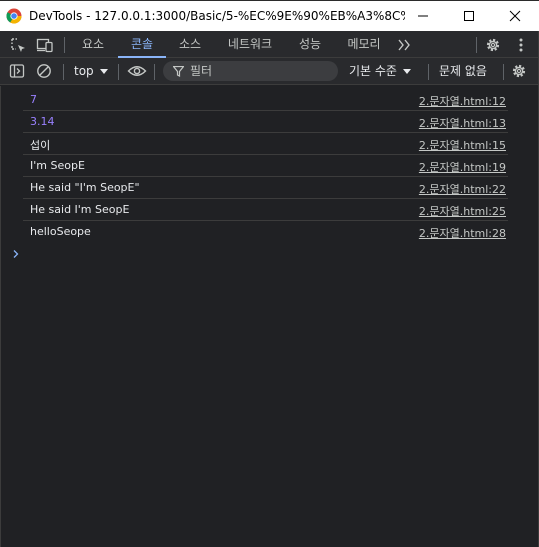 The image size is (539, 547). What do you see at coordinates (462, 233) in the screenshot?
I see `source-link: 2.문자열.html:28` at bounding box center [462, 233].